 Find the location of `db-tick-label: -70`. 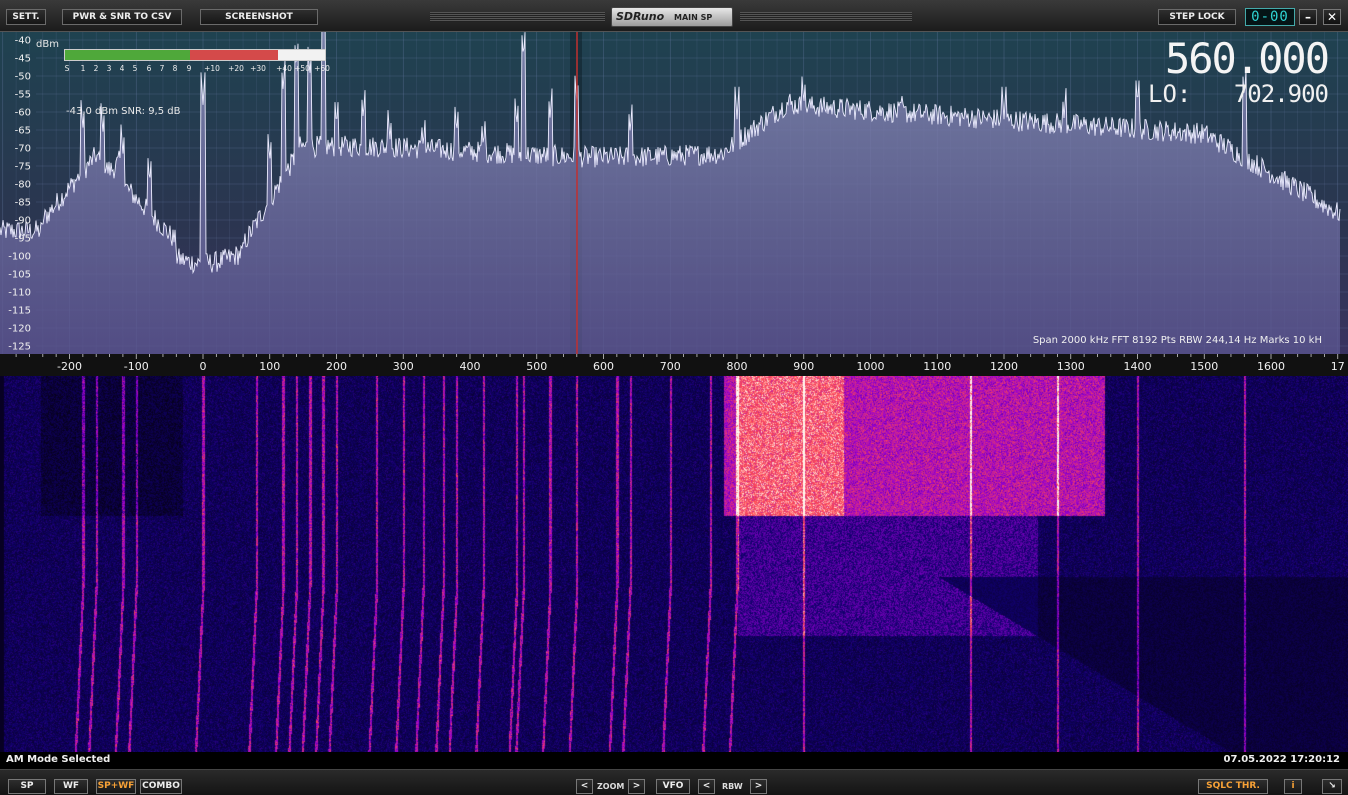

db-tick-label: -70 is located at coordinates (23, 149).